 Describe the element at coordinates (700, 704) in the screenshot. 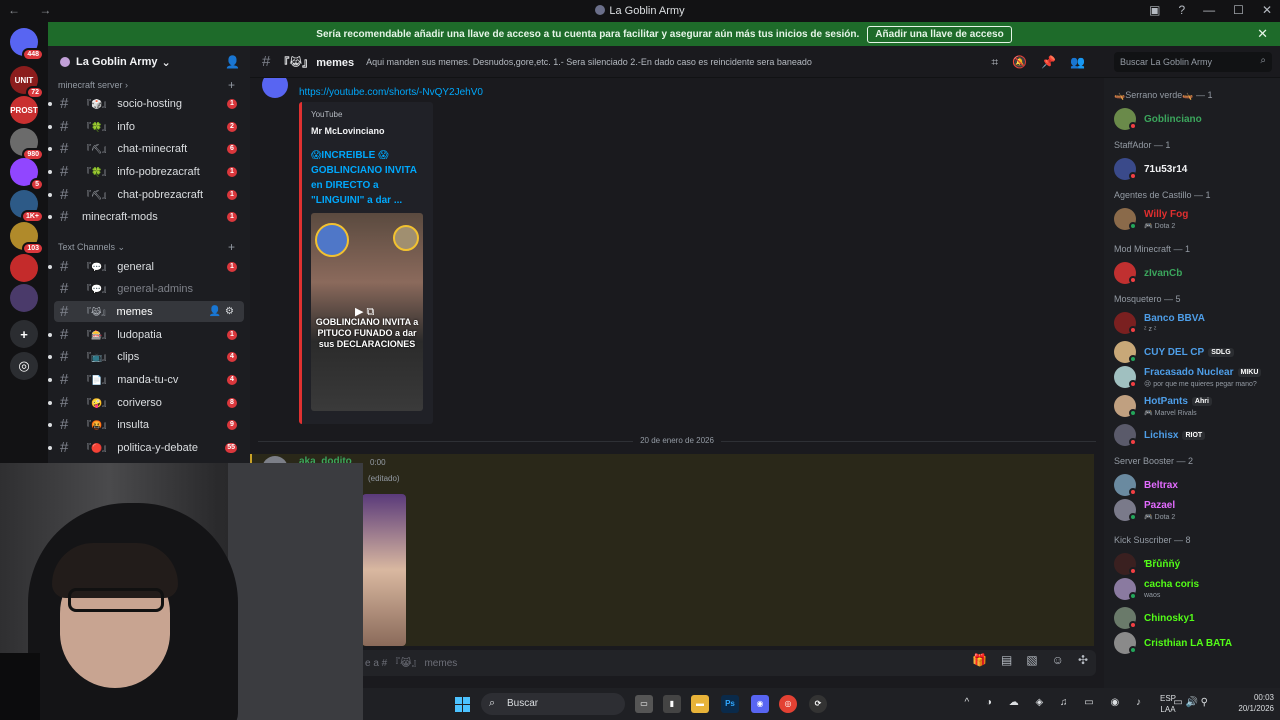

I see `file-explorer-icon: ▬` at that location.